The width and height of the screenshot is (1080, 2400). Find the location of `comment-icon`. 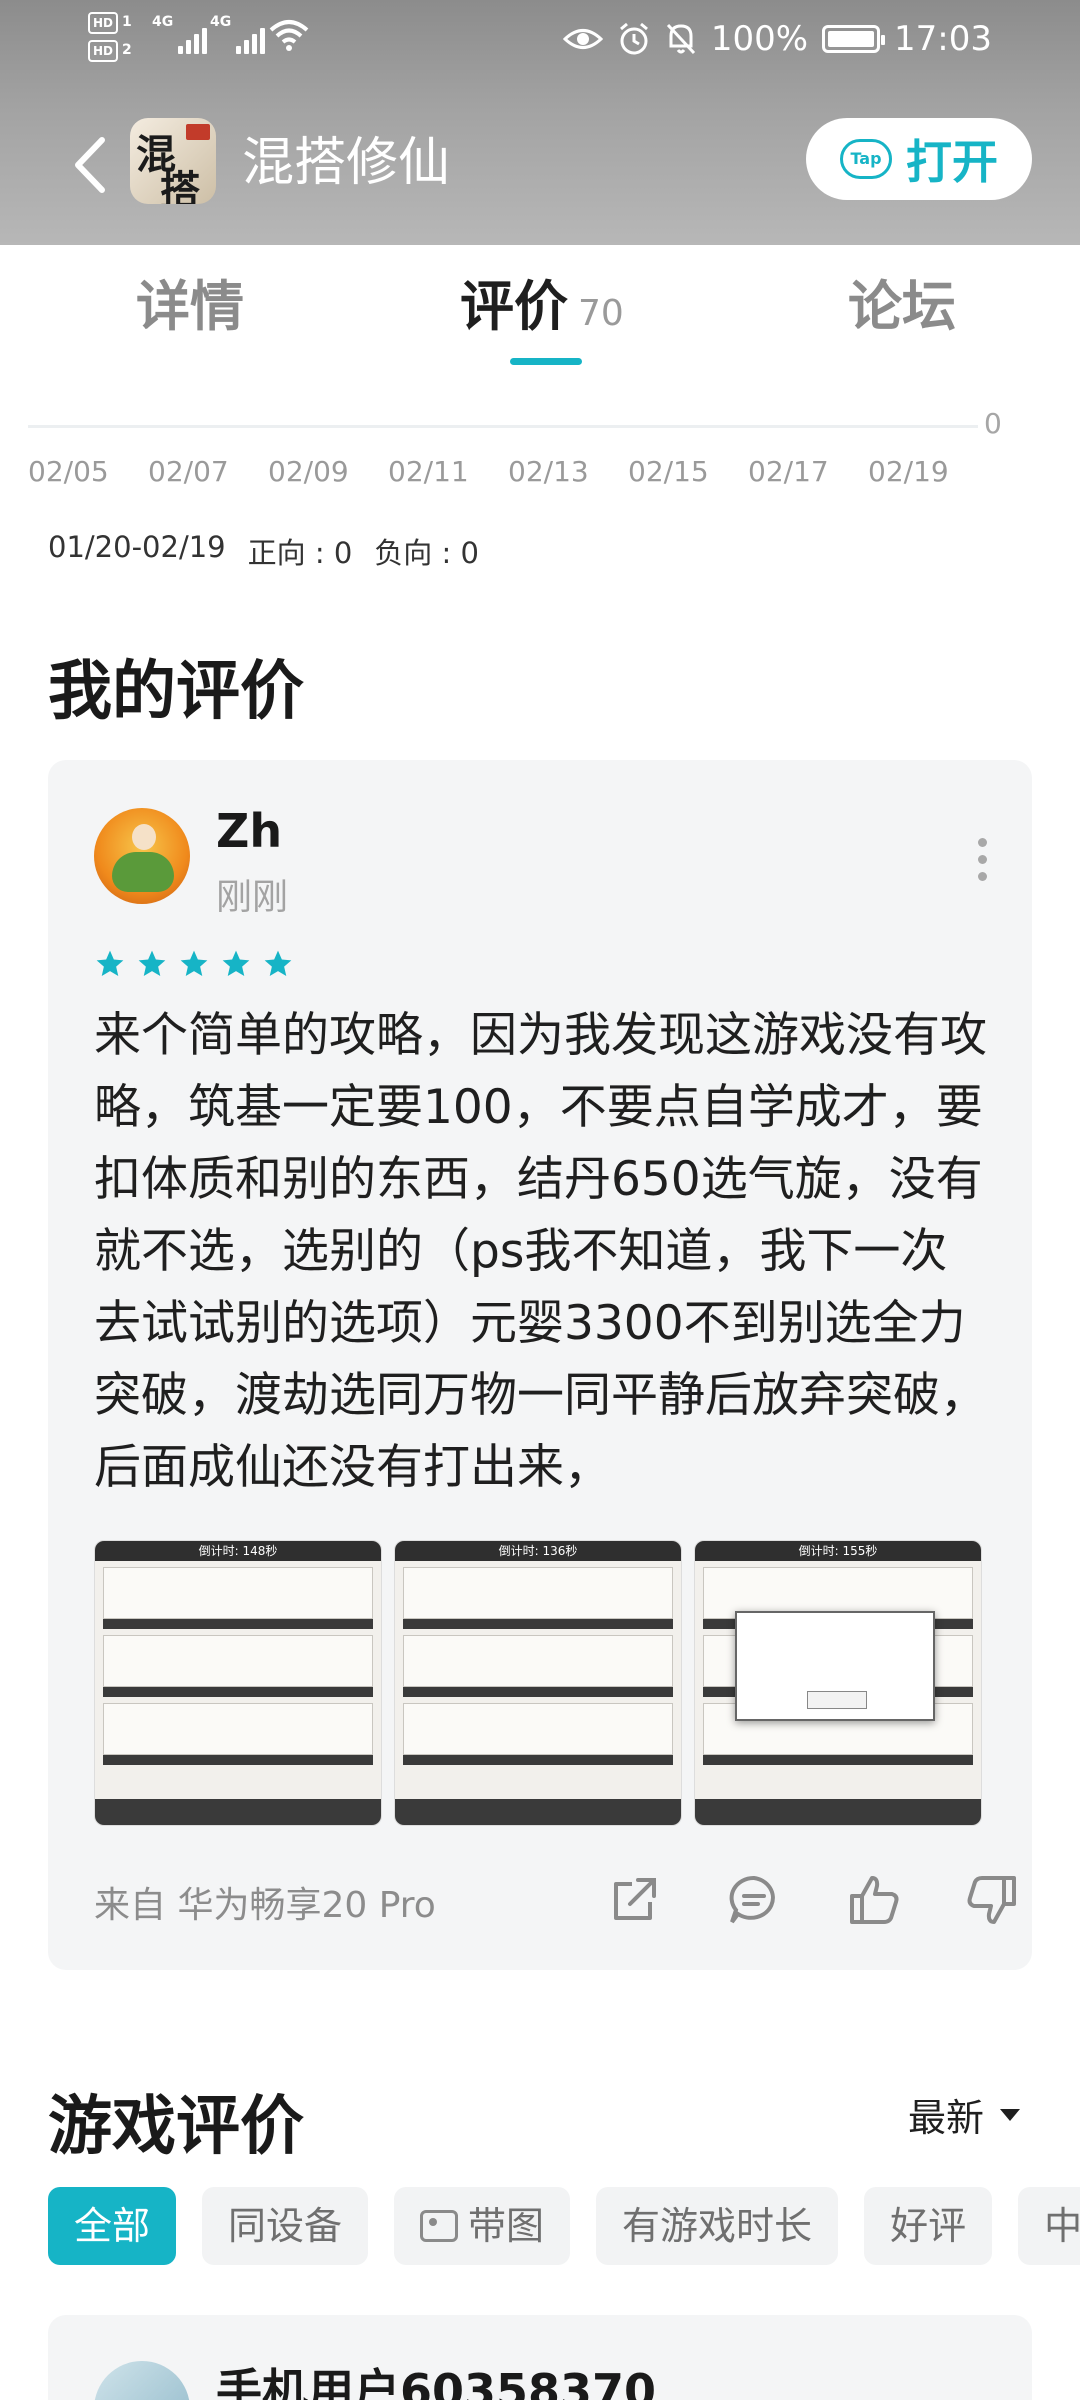

comment-icon is located at coordinates (754, 1900).